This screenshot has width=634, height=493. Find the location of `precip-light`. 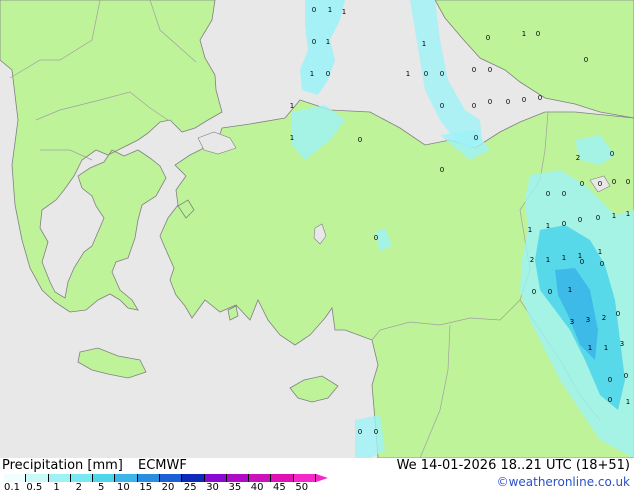

precip-light is located at coordinates (370, 436).